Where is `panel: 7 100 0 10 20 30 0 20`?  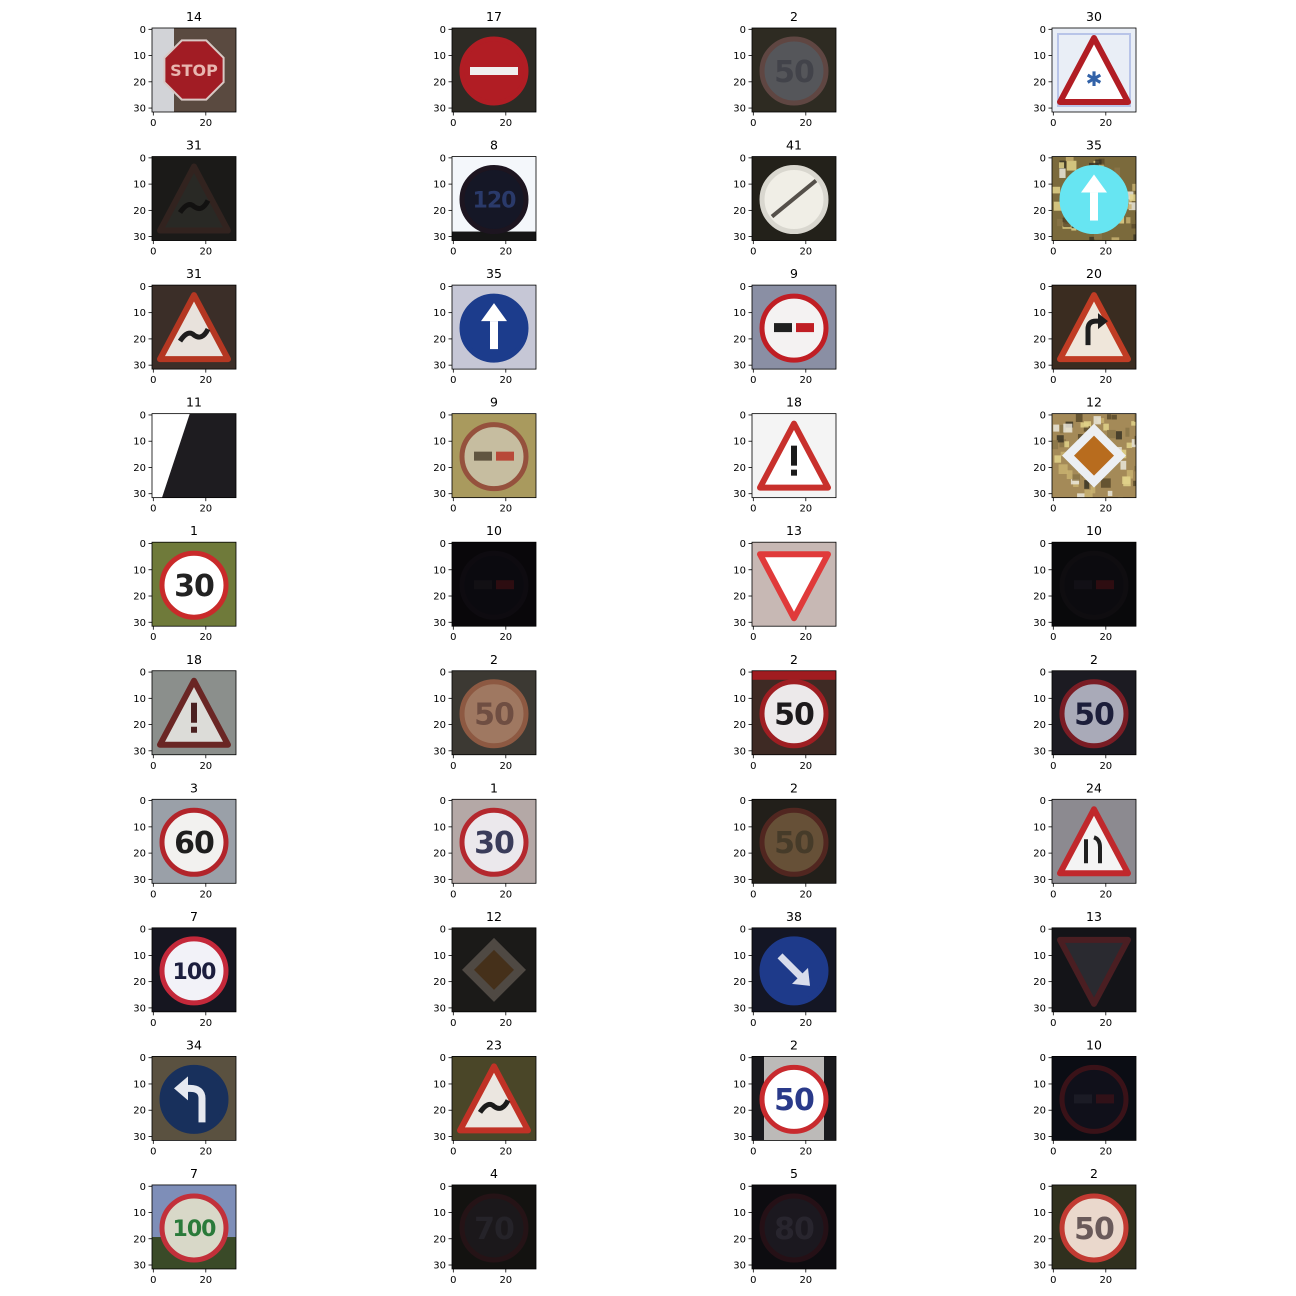
panel: 7 100 0 10 20 30 0 20 is located at coordinates (185, 1226).